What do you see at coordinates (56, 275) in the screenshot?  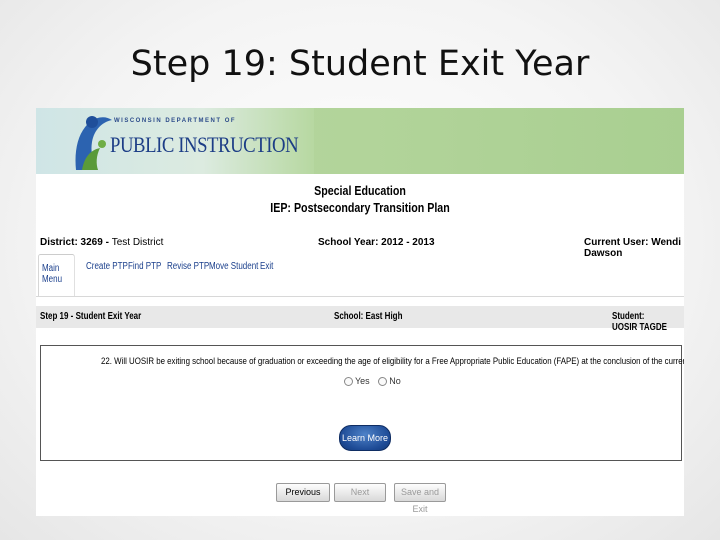 I see `tab-main-menu: Main Menu` at bounding box center [56, 275].